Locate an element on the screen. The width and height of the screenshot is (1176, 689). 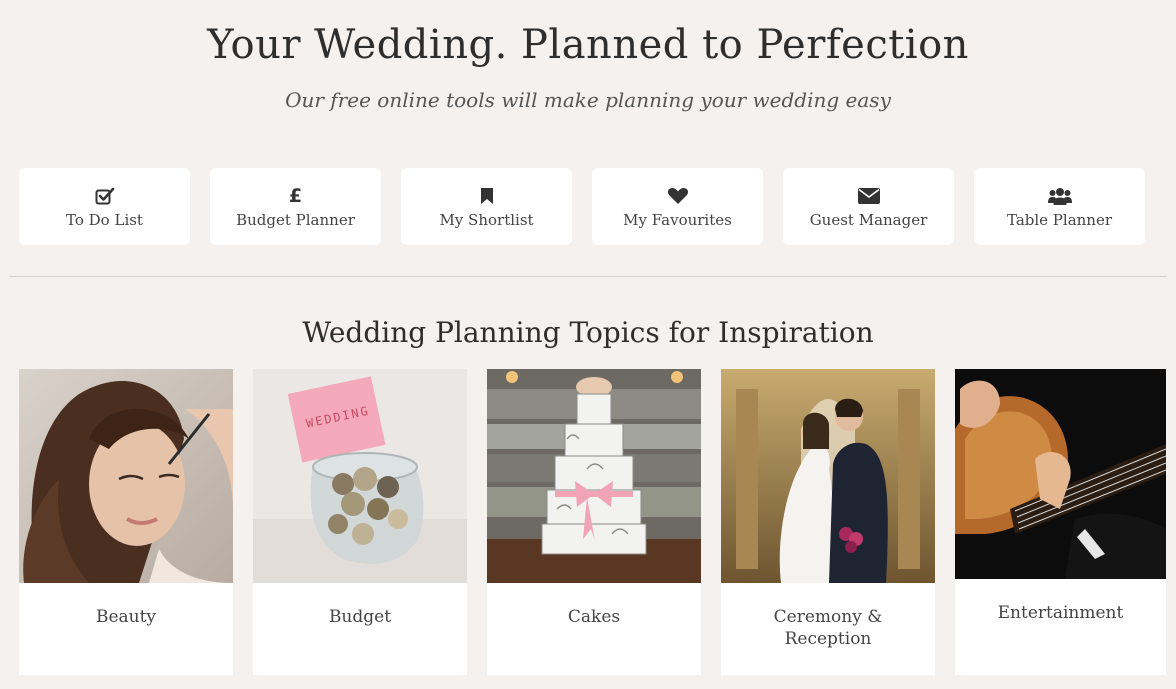
cakes-image is located at coordinates (594, 476).